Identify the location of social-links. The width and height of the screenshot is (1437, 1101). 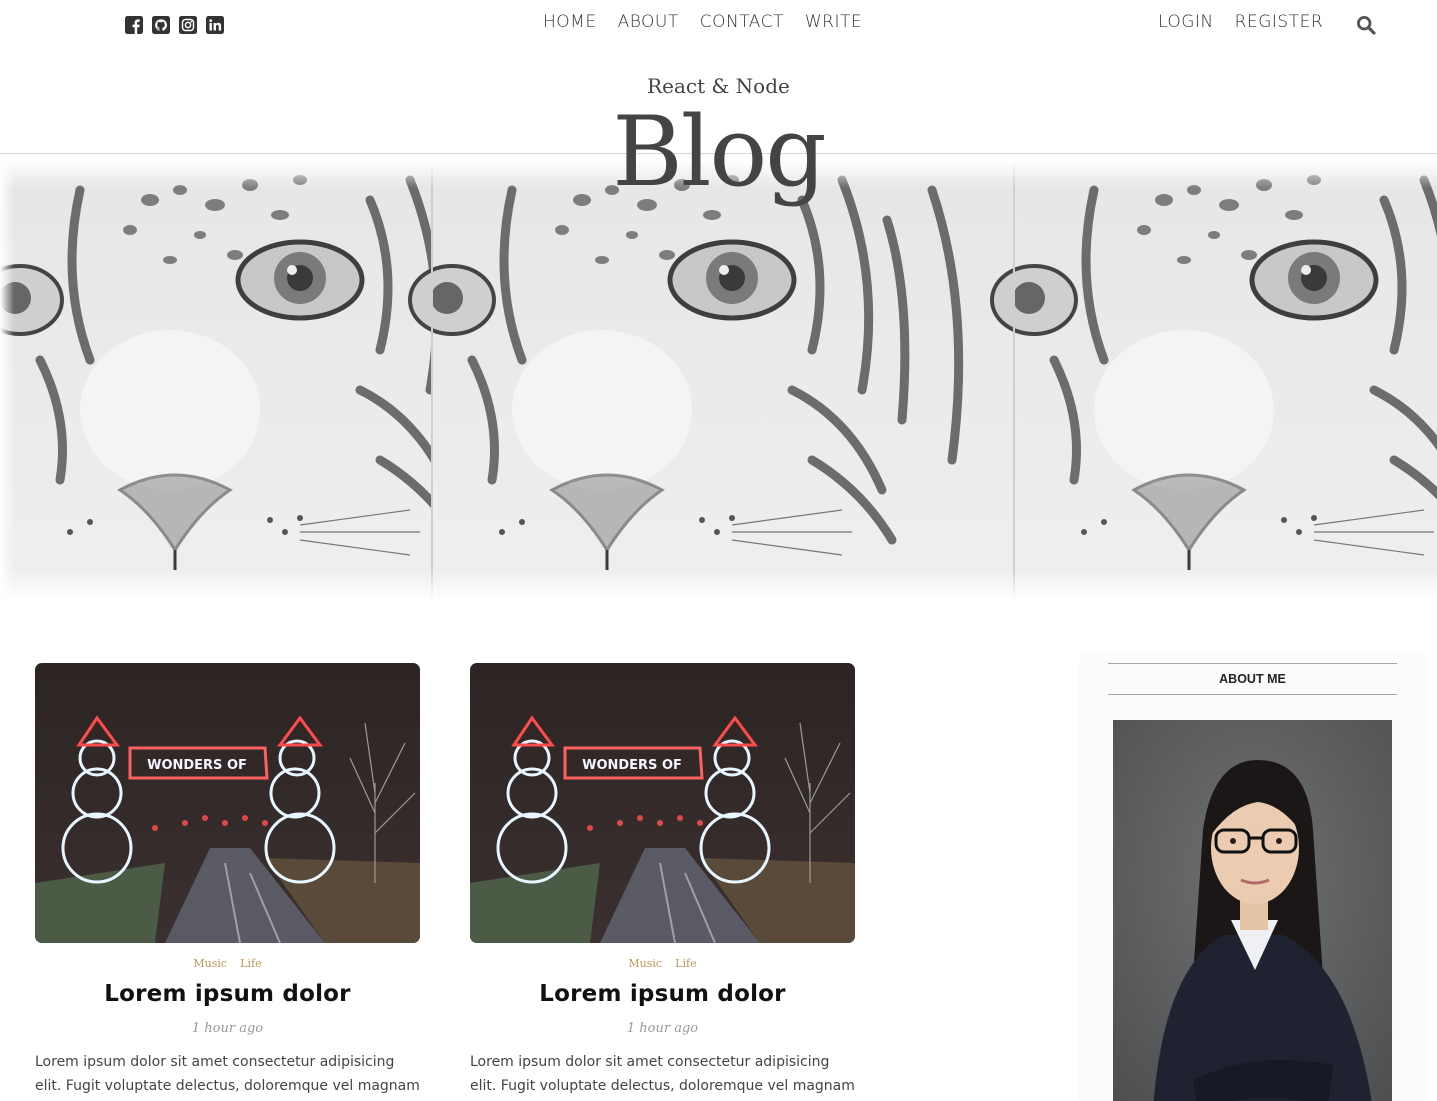
(174, 25).